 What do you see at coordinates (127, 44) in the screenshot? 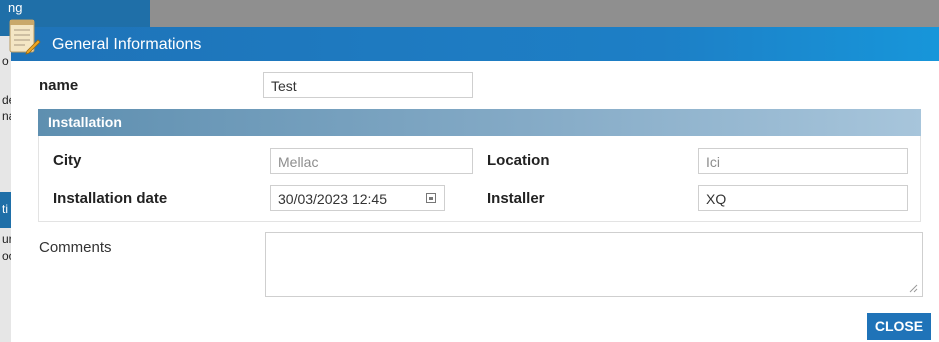
I see `dialog-title: General Informations` at bounding box center [127, 44].